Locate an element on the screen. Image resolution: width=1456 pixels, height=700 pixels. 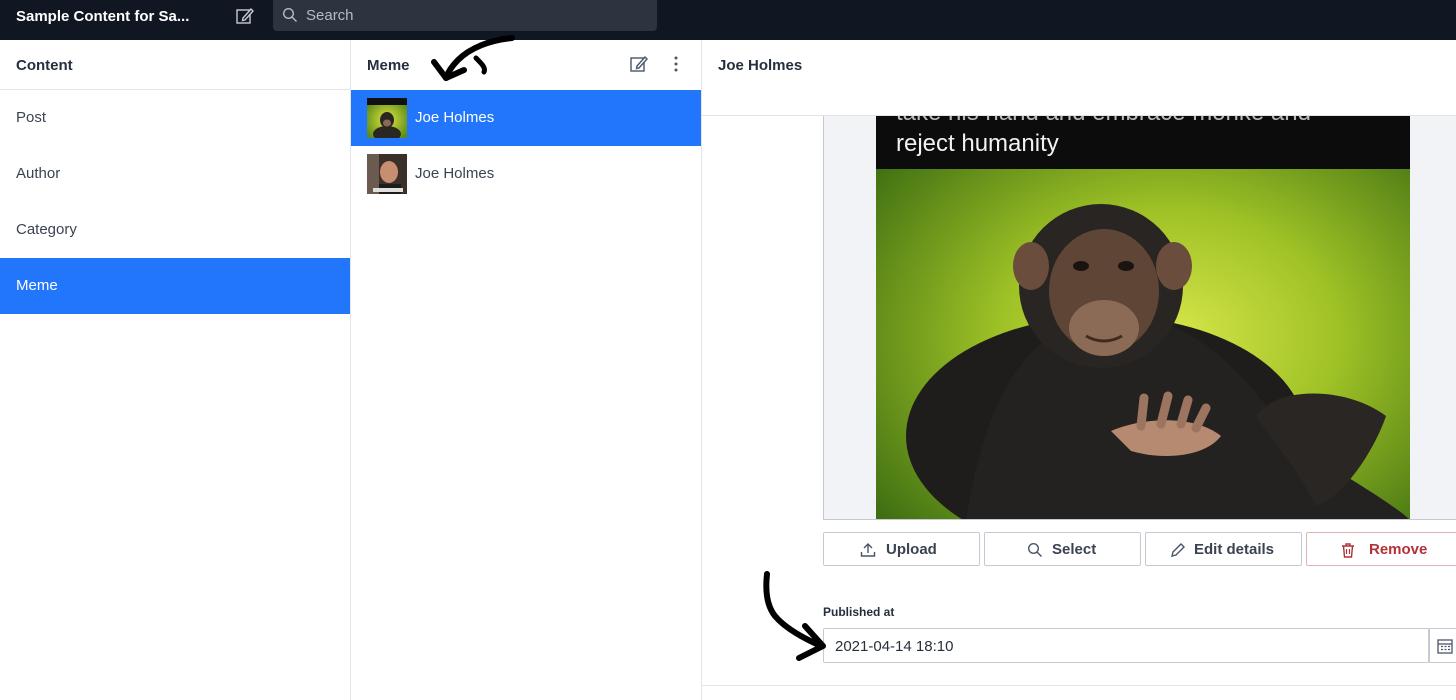
calendar-icon is located at coordinates (1445, 646).